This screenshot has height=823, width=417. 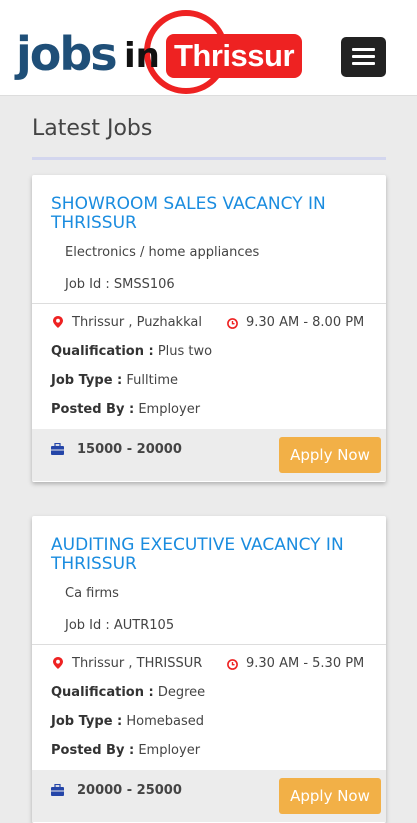 I want to click on job-timing: 9.30 AM - 8.00 PM, so click(x=305, y=322).